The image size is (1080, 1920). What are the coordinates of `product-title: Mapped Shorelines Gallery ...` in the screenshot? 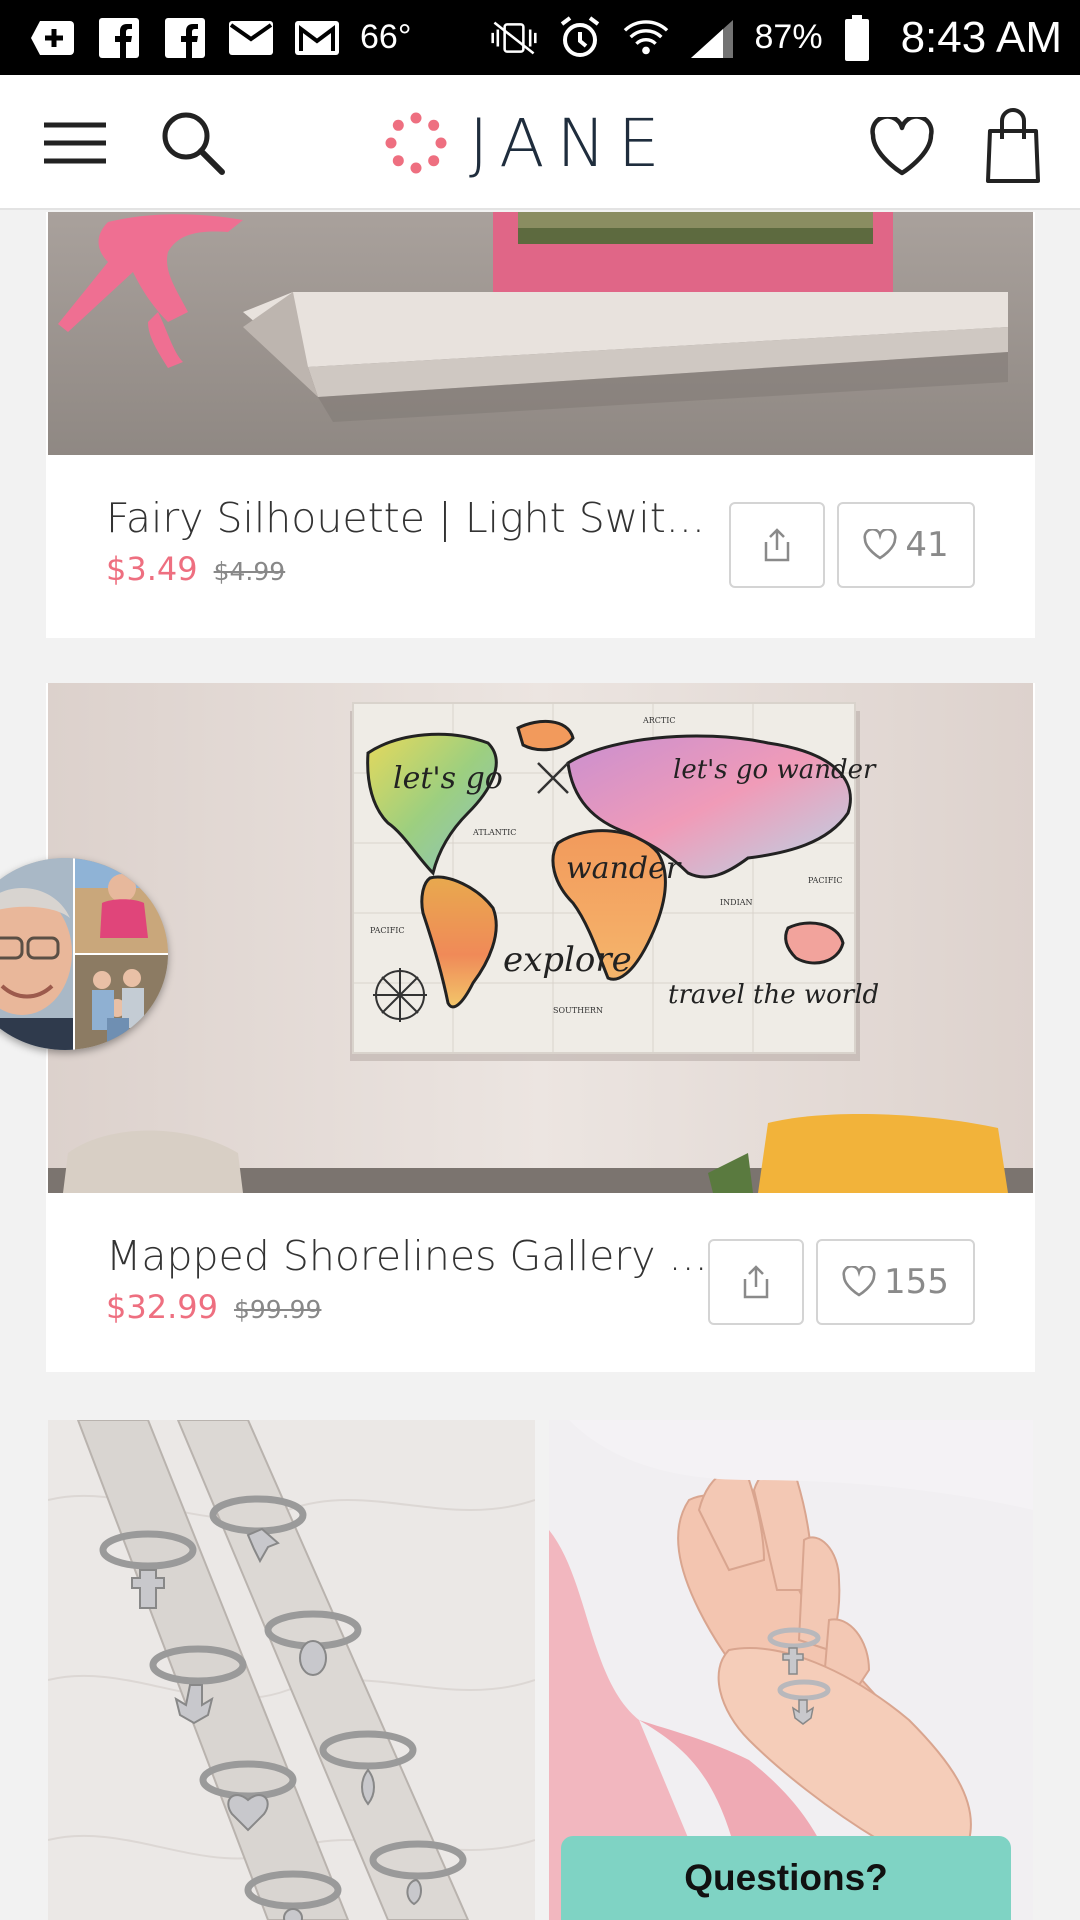 It's located at (407, 1256).